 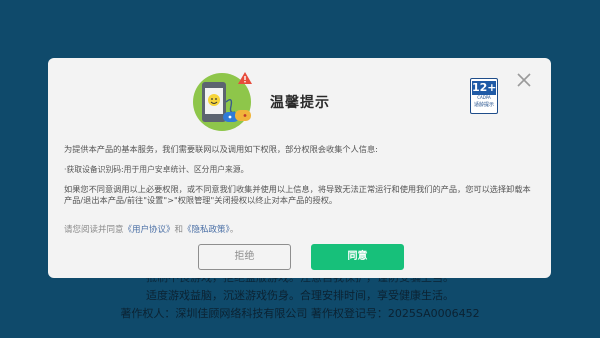 What do you see at coordinates (222, 101) in the screenshot?
I see `phone-permission-illustration-icon` at bounding box center [222, 101].